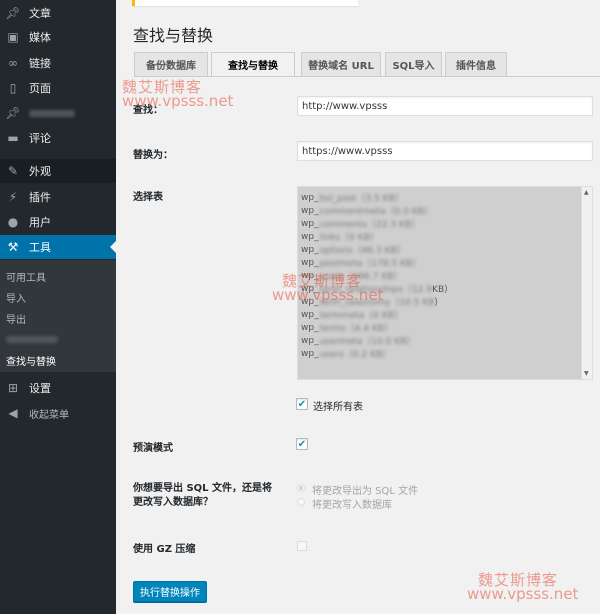  I want to click on table-option: wp_ users（0.2 KB）, so click(446, 354).